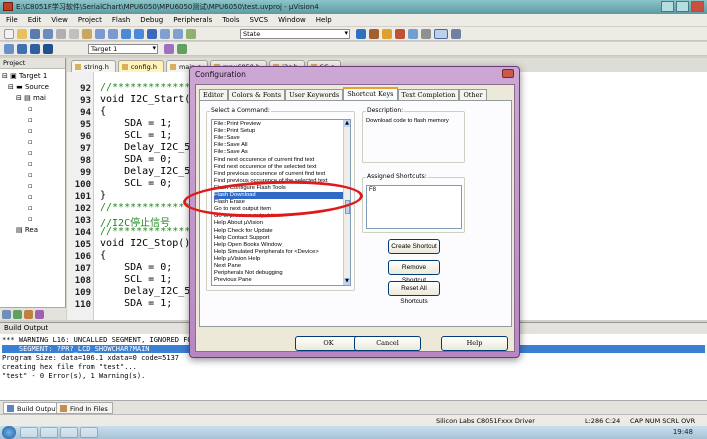 The image size is (707, 439). Describe the element at coordinates (282, 167) in the screenshot. I see `command-item: Find next occurence of the selected text` at that location.